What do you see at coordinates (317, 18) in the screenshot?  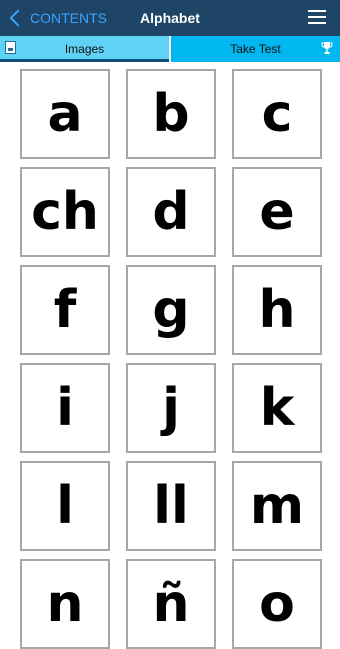 I see `hamburger-menu-icon` at bounding box center [317, 18].